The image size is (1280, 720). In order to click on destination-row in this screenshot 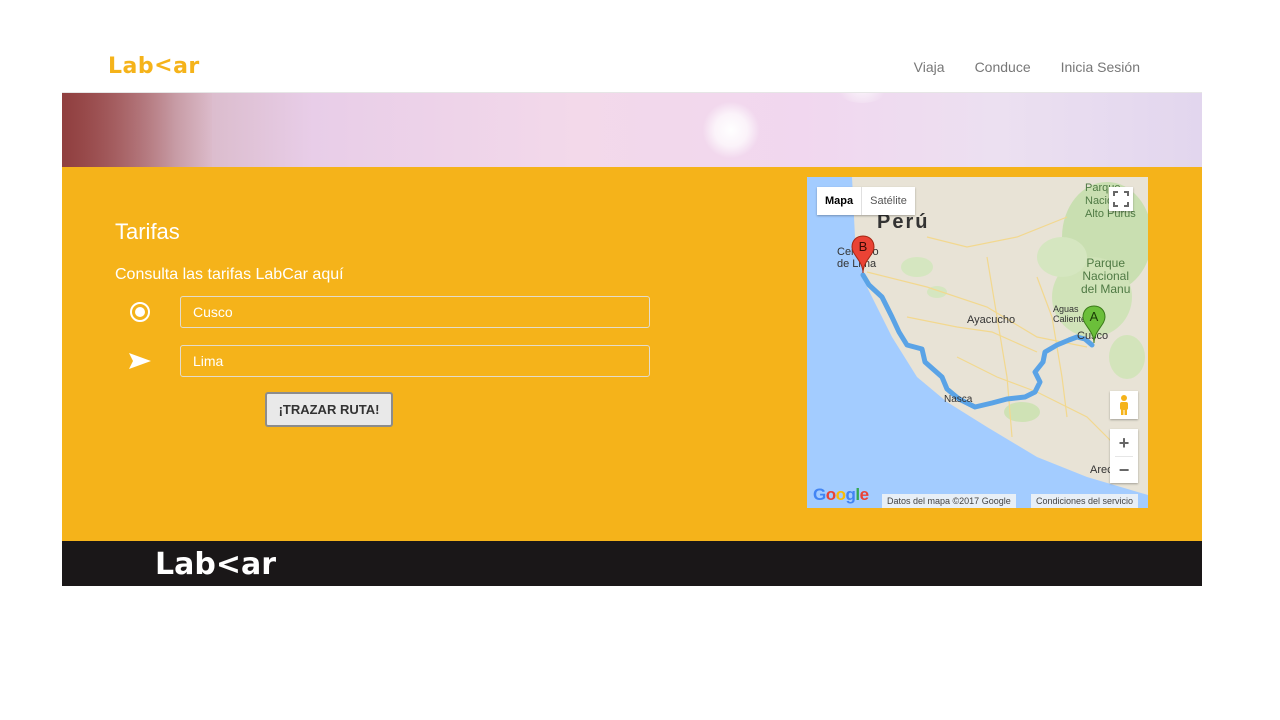, I will do `click(382, 361)`.